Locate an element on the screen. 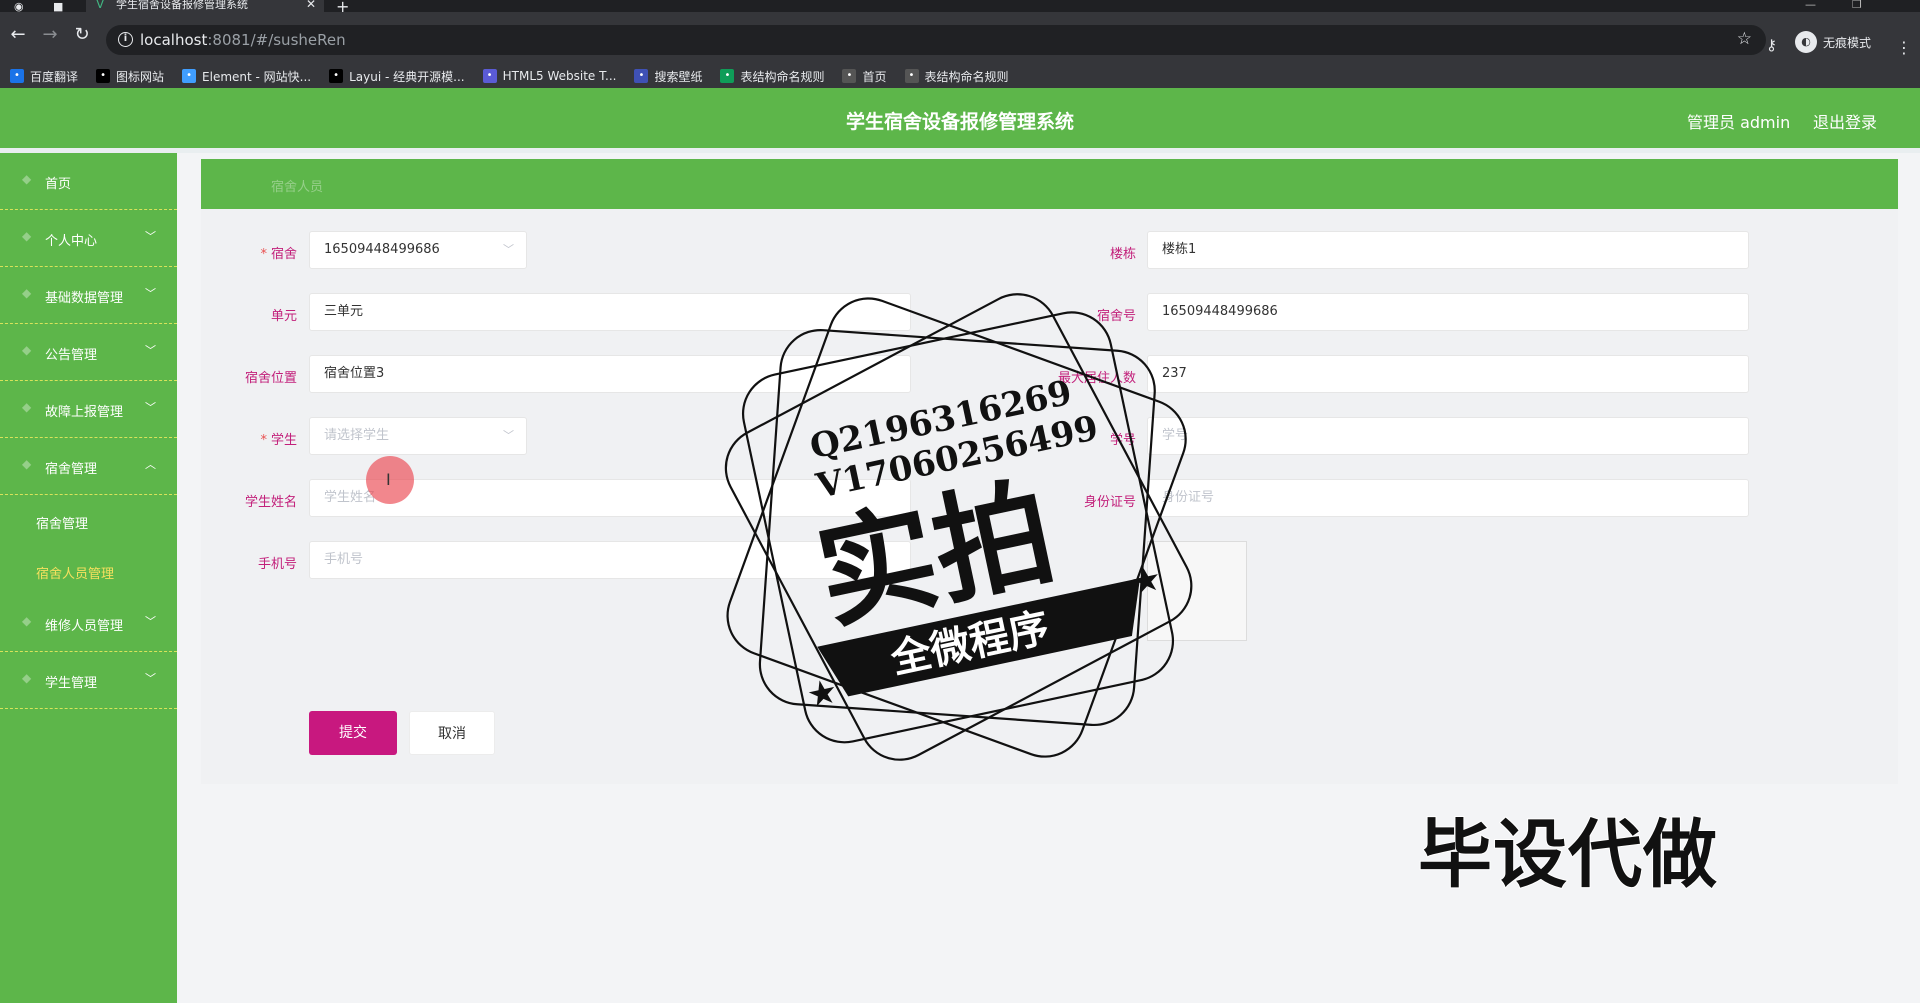 The image size is (1920, 1003). sidebar-item: ◆ 个人中心 ﹀ is located at coordinates (88, 238).